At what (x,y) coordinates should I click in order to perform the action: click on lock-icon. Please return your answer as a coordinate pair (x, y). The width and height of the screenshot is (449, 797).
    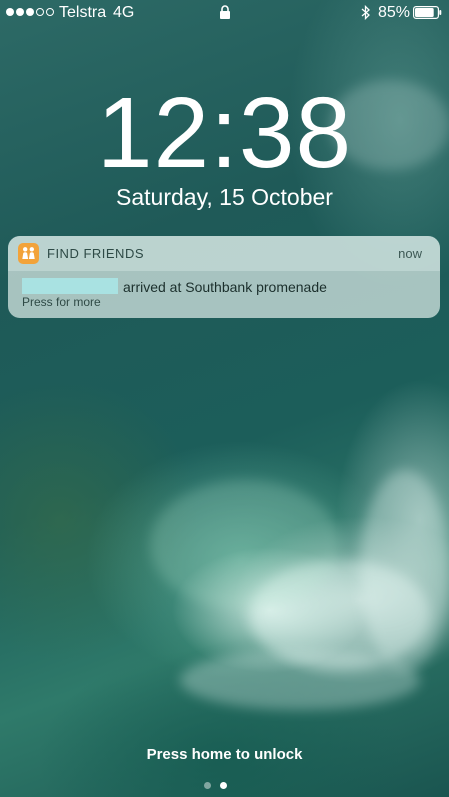
    Looking at the image, I should click on (225, 12).